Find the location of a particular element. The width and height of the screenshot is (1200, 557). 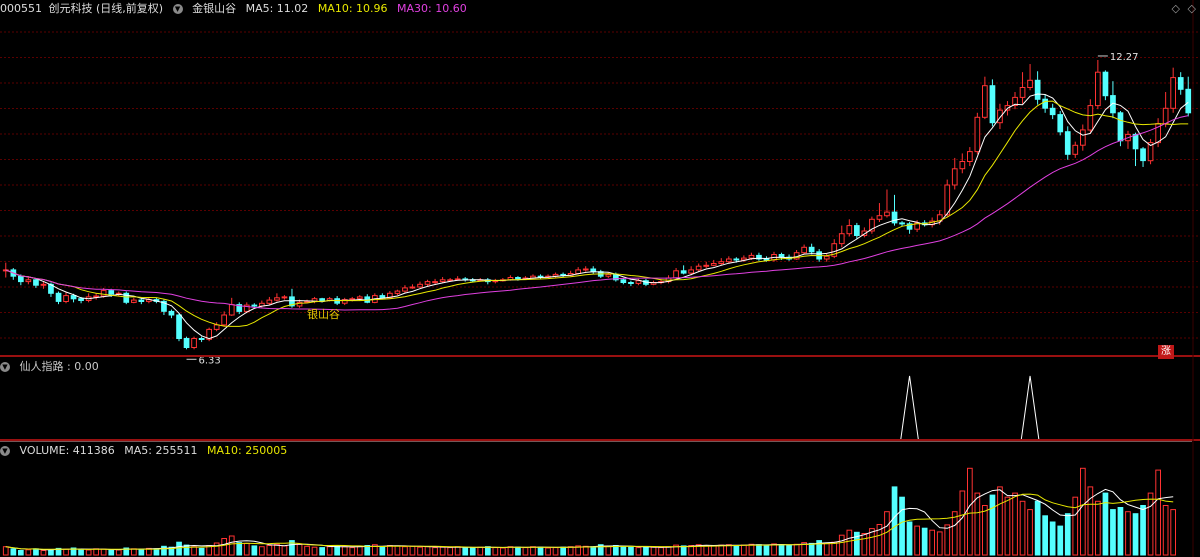

indicator-panel-header: ▼ 仙人指路 : 0.00 is located at coordinates (52, 367).